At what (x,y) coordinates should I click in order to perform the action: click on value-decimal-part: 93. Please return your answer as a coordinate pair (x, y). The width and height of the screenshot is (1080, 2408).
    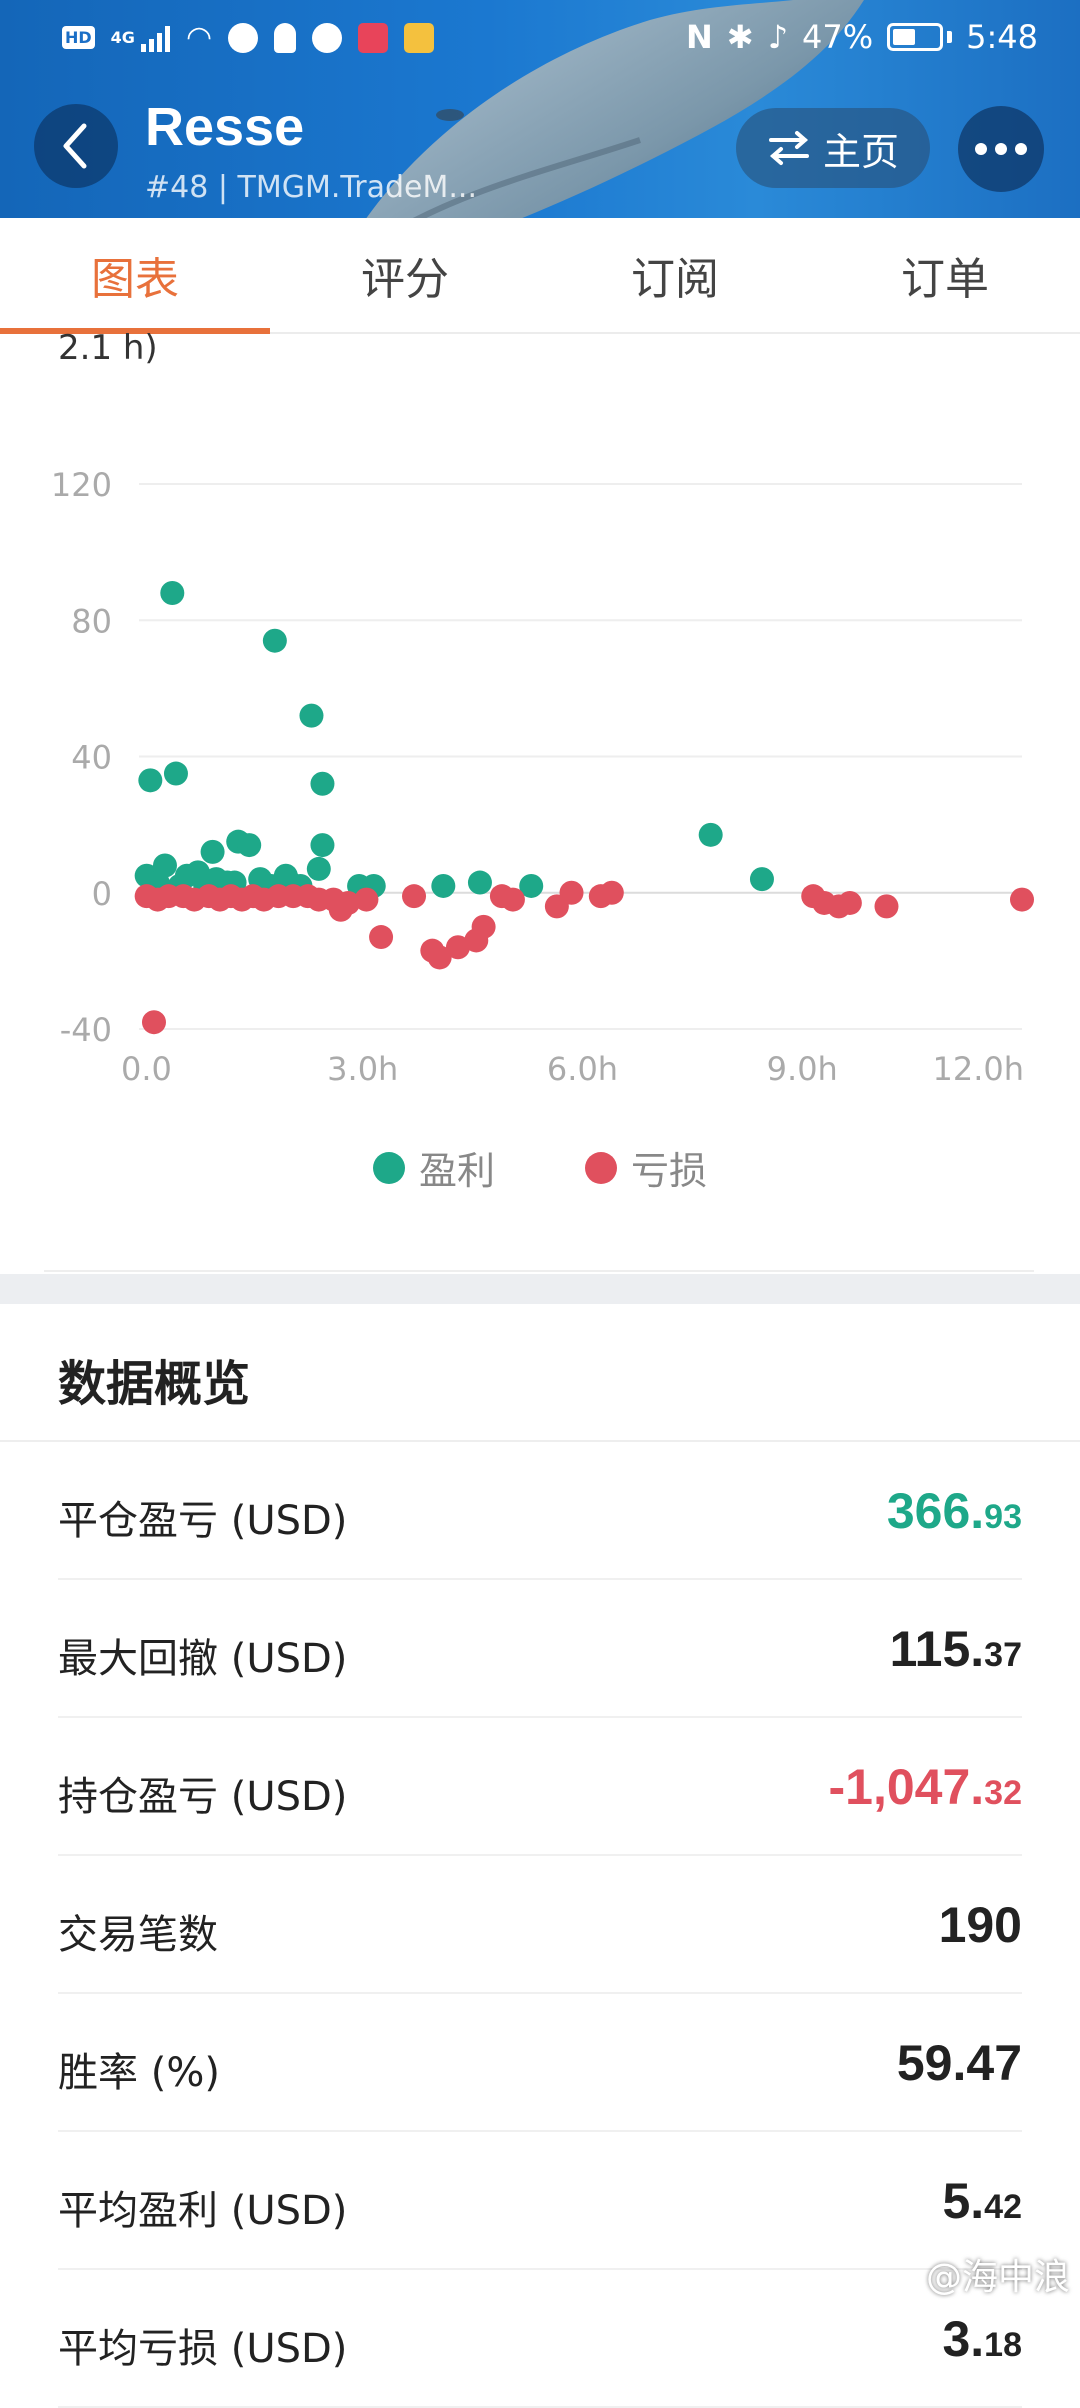
    Looking at the image, I should click on (1003, 1517).